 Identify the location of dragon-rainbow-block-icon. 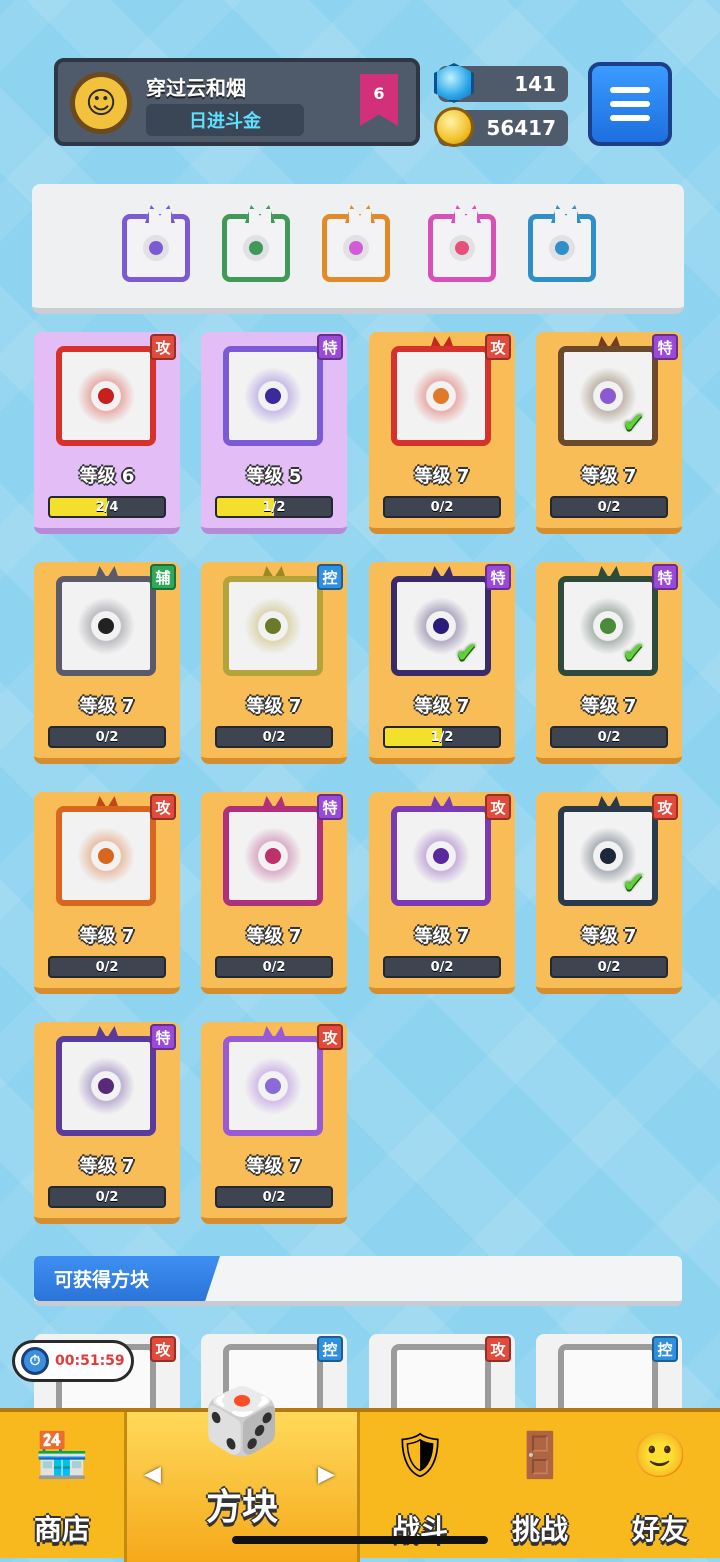
(356, 248).